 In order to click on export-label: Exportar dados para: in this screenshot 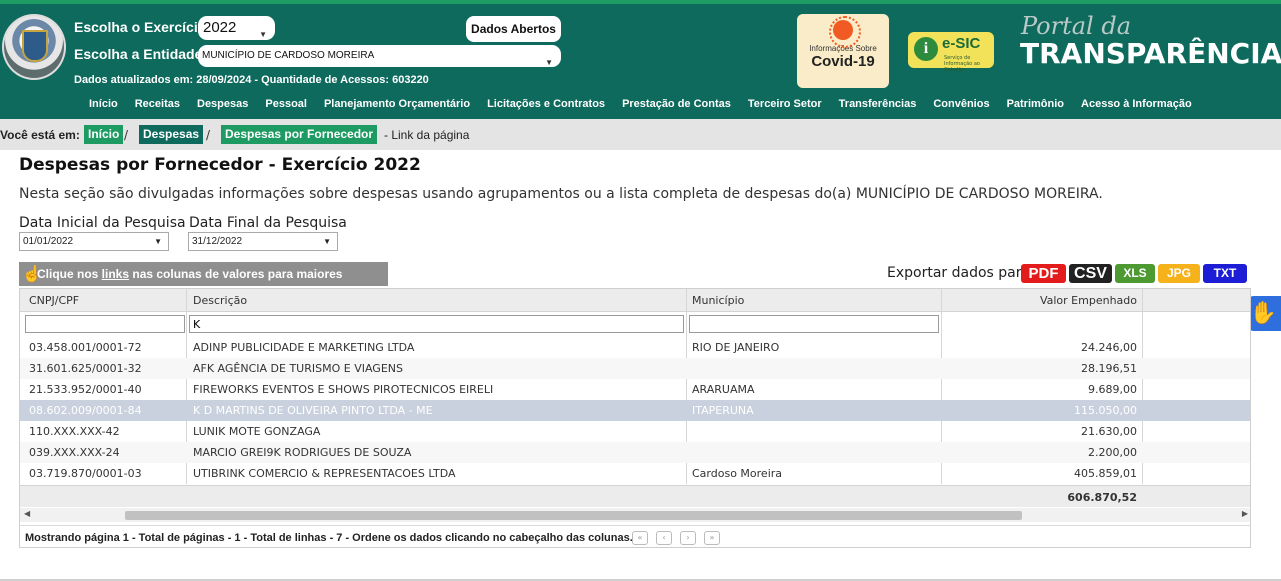, I will do `click(961, 273)`.